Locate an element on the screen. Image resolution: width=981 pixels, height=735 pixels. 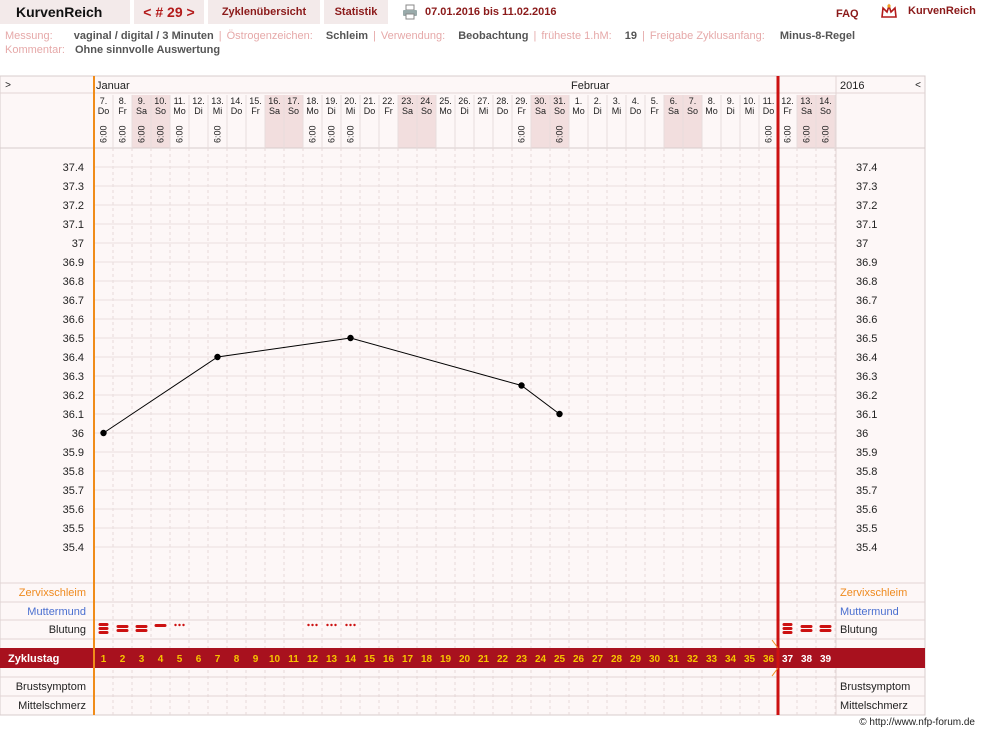
copyright: © http://www.nfp-forum.de is located at coordinates (917, 722).